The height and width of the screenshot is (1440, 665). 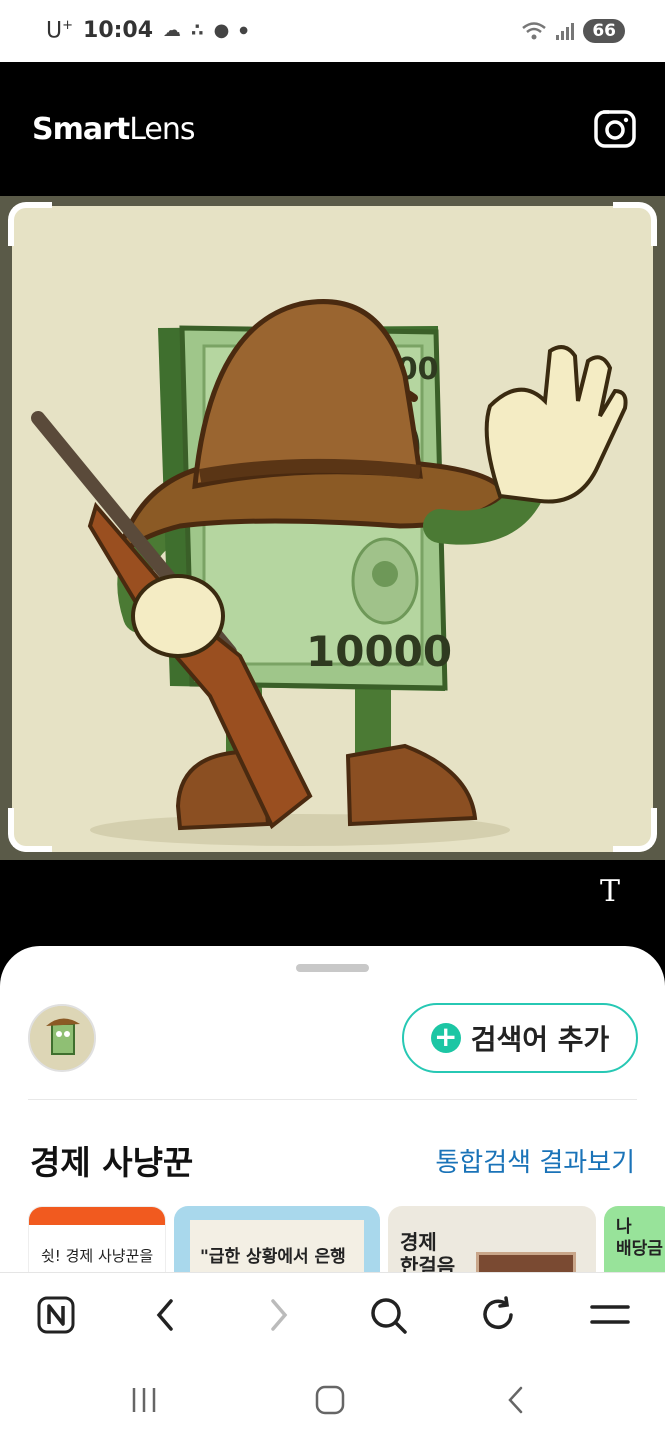 What do you see at coordinates (332, 1099) in the screenshot?
I see `divider` at bounding box center [332, 1099].